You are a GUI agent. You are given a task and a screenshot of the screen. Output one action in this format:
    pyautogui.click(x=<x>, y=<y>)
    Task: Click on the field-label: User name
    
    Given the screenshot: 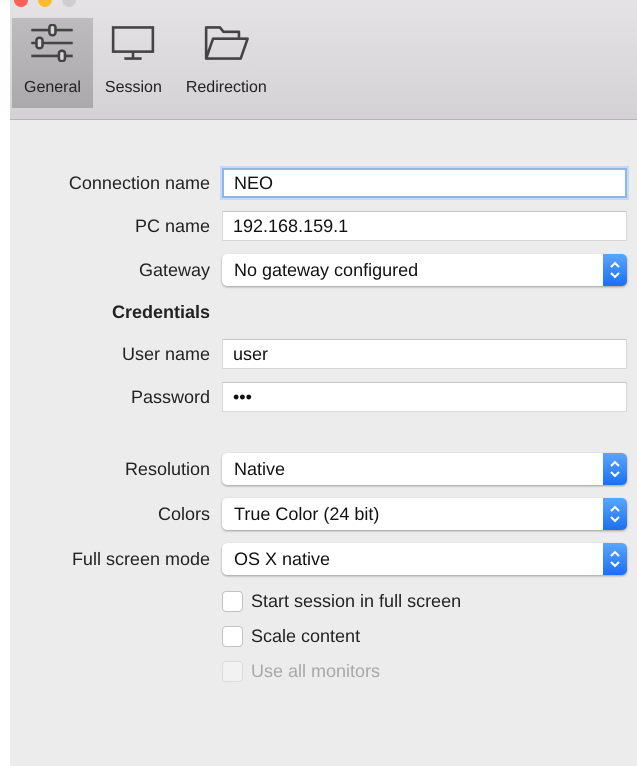 What is the action you would take?
    pyautogui.click(x=165, y=354)
    